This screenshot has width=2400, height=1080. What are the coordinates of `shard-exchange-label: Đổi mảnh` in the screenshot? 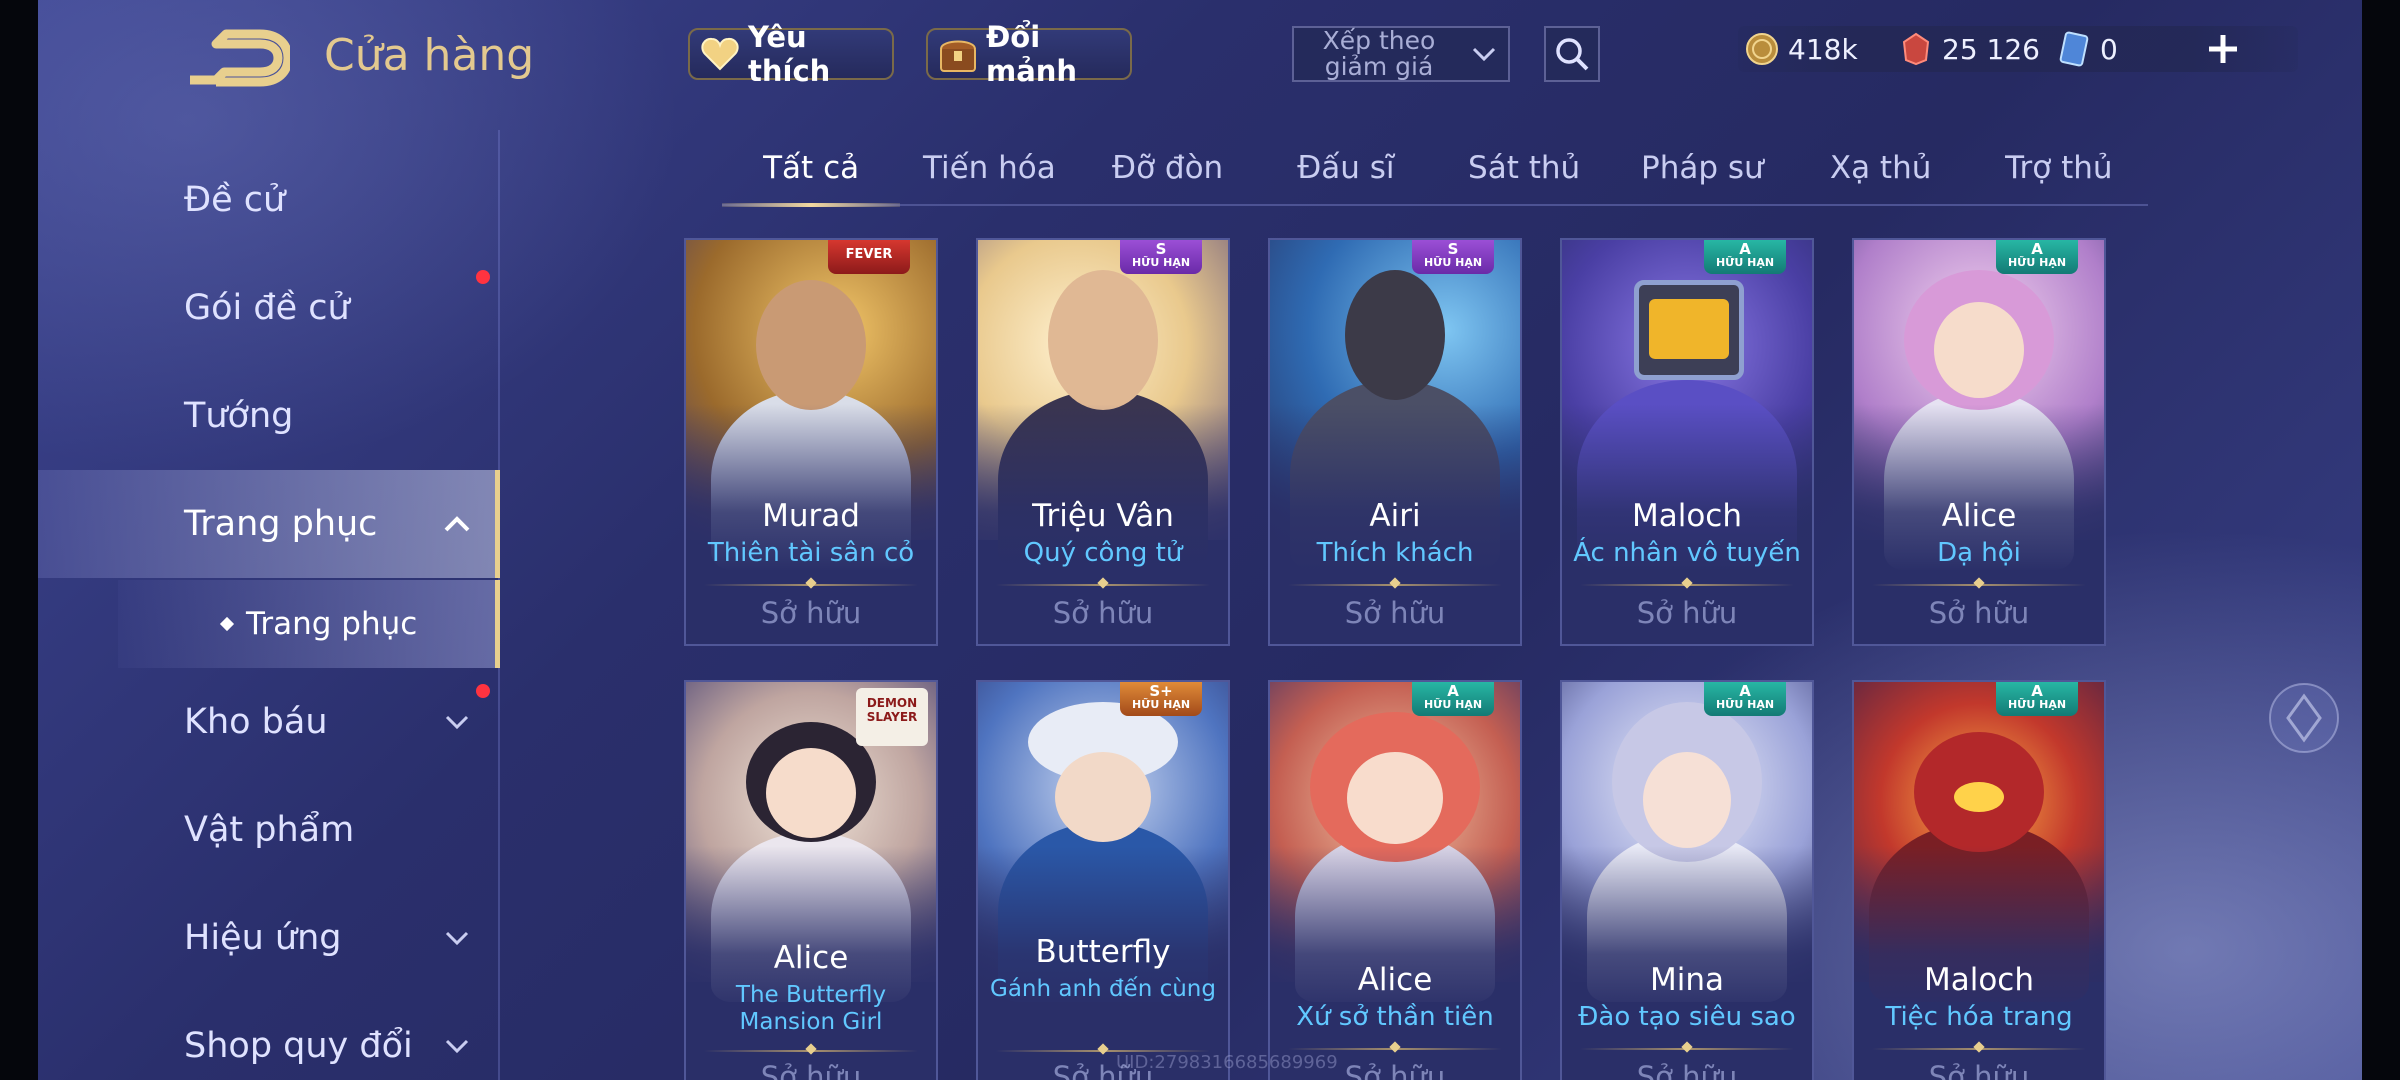 It's located at (1032, 54).